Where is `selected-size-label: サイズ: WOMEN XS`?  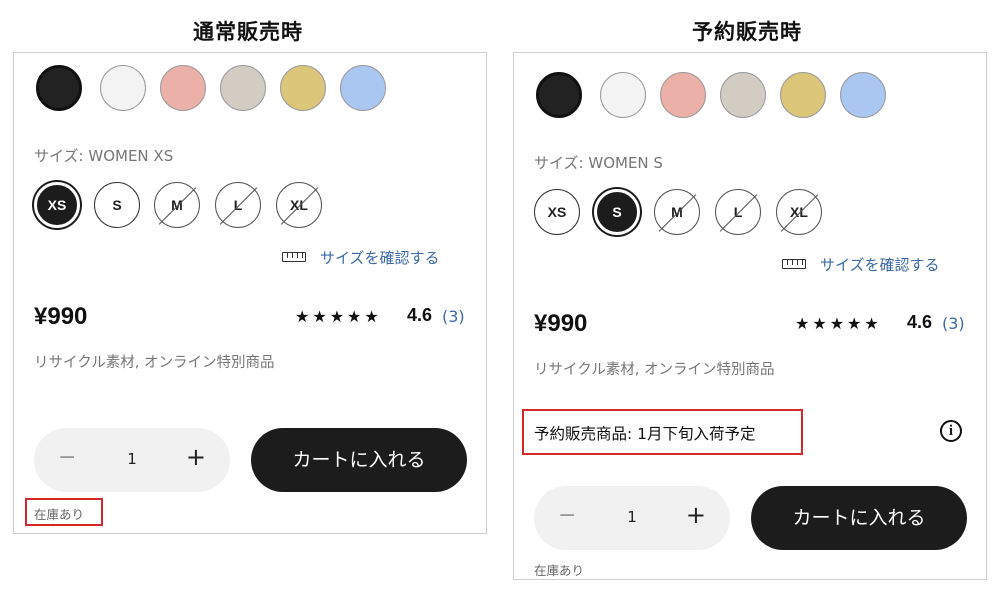 selected-size-label: サイズ: WOMEN XS is located at coordinates (104, 156).